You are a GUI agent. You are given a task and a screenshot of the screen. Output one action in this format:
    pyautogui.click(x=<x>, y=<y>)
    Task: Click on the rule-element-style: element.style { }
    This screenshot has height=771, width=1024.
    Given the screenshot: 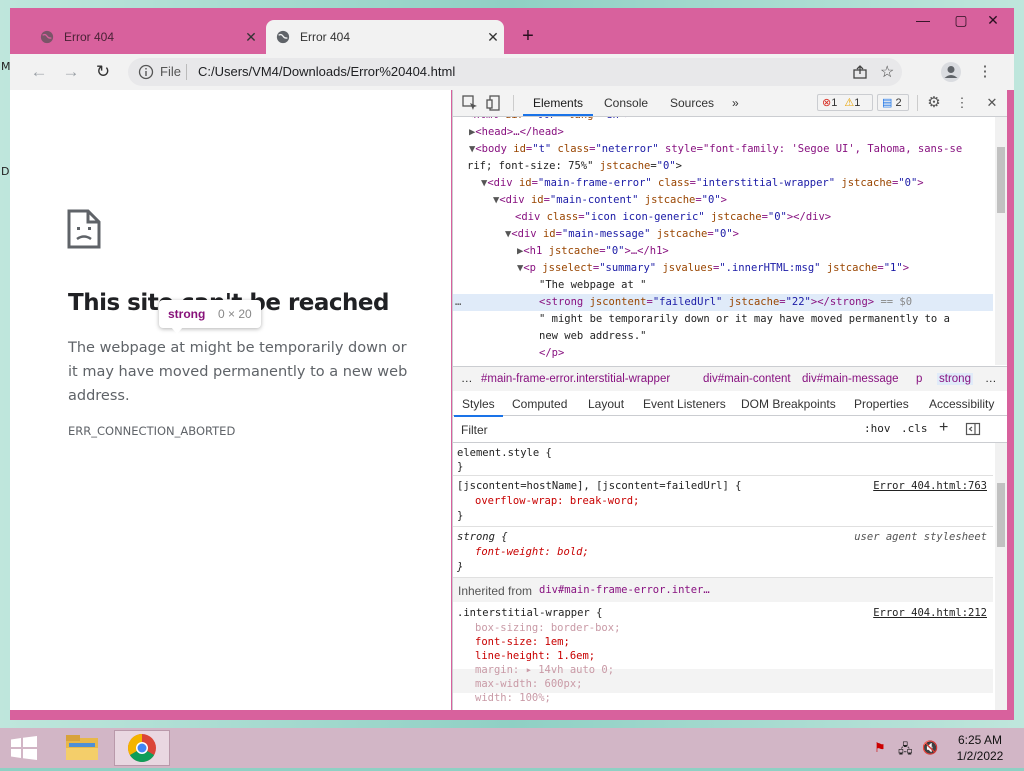 What is the action you would take?
    pyautogui.click(x=723, y=459)
    